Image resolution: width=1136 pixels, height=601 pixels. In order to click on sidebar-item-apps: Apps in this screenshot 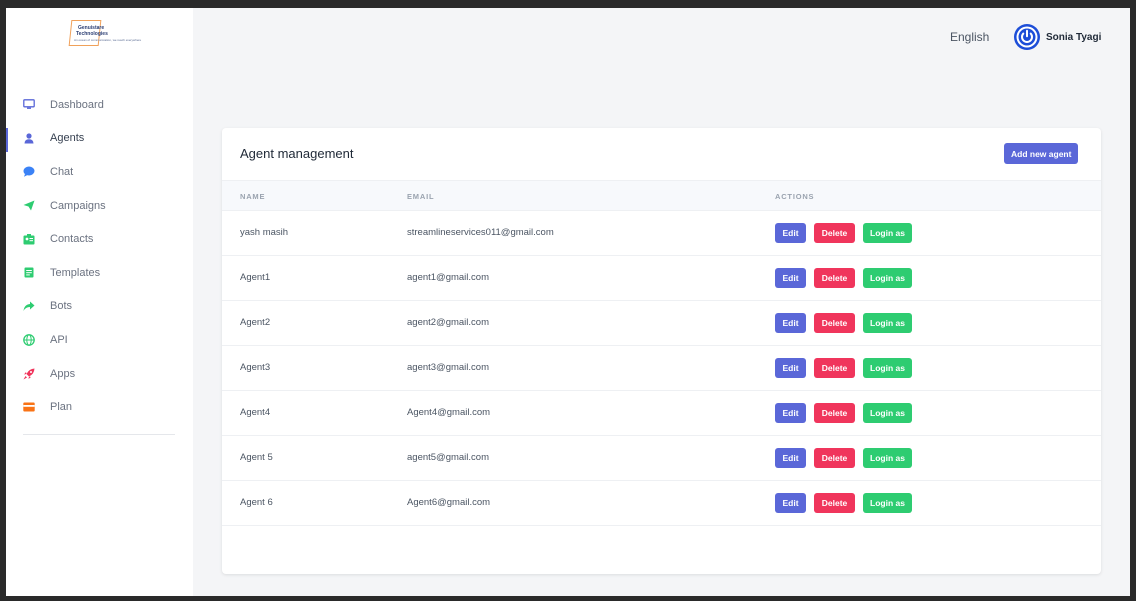, I will do `click(99, 374)`.